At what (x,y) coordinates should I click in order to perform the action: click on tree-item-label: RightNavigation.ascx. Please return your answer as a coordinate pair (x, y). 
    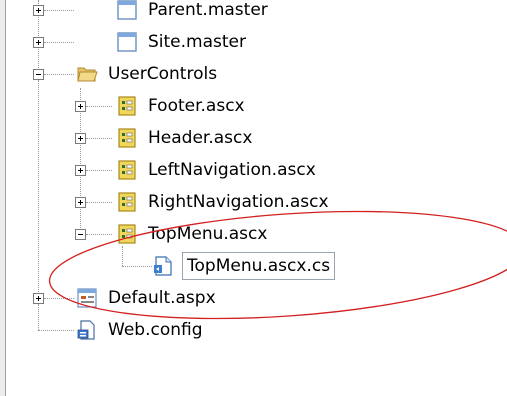
    Looking at the image, I should click on (238, 202).